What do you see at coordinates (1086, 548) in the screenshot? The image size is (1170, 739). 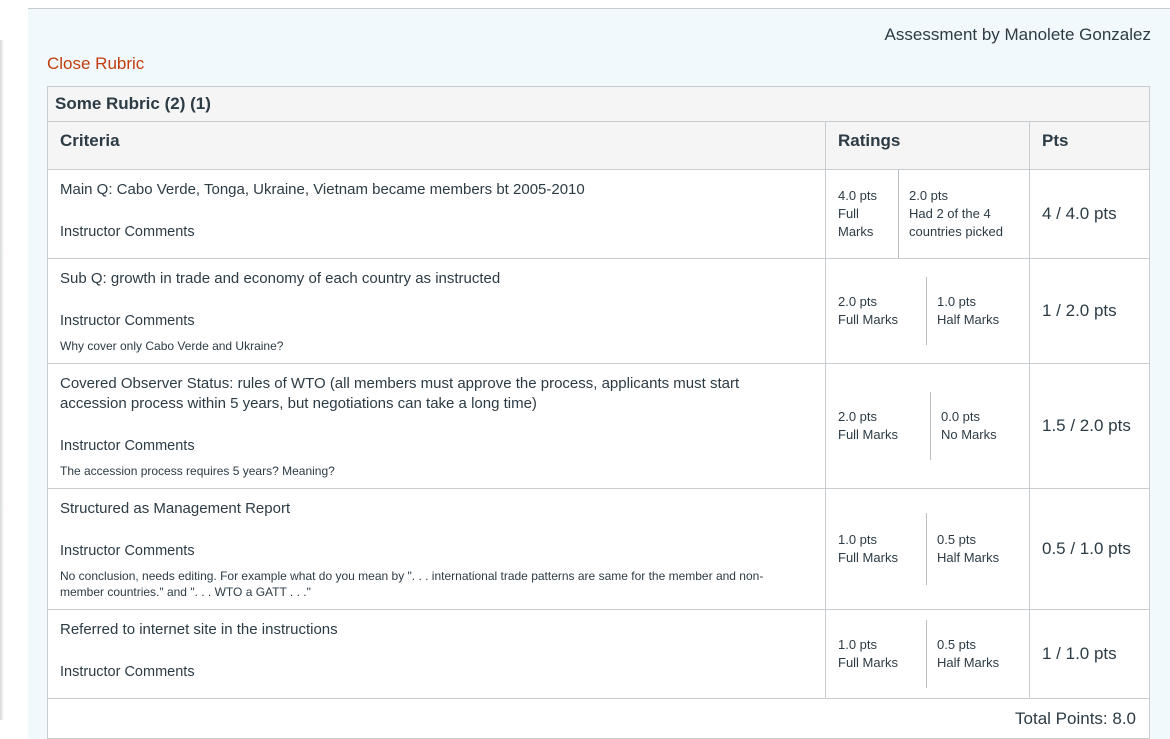 I see `score: 0.5 / 1.0 pts` at bounding box center [1086, 548].